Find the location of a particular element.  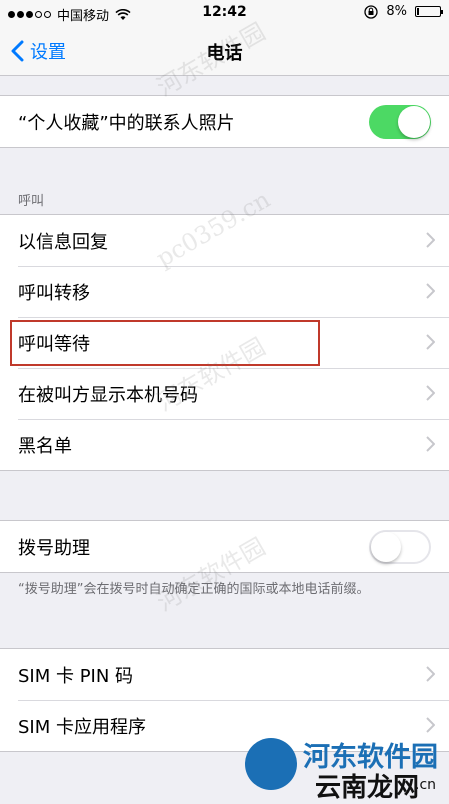

list-item-show-caller-id: 在被叫方显示本机号码 is located at coordinates (224, 393).